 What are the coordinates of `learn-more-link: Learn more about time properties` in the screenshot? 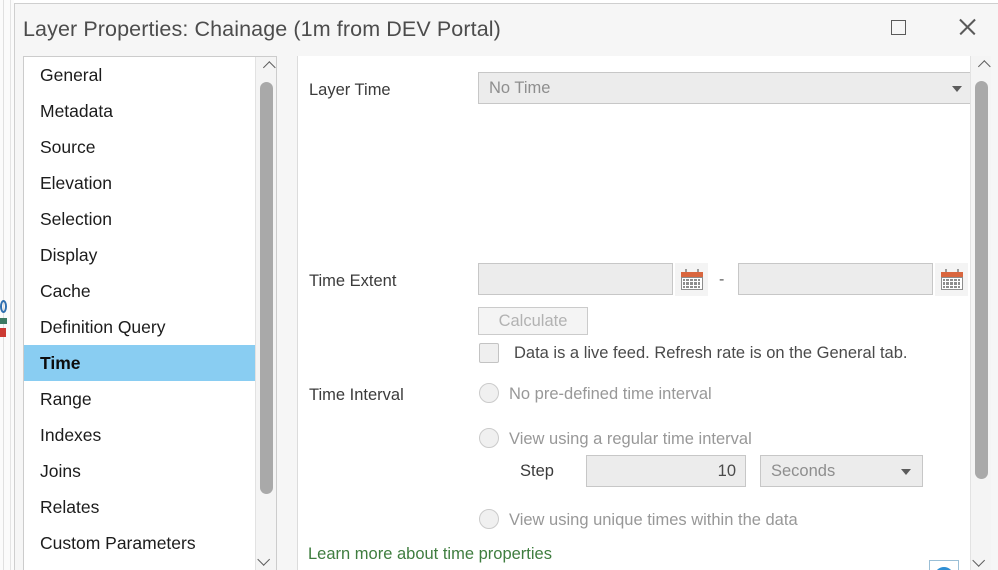 It's located at (430, 554).